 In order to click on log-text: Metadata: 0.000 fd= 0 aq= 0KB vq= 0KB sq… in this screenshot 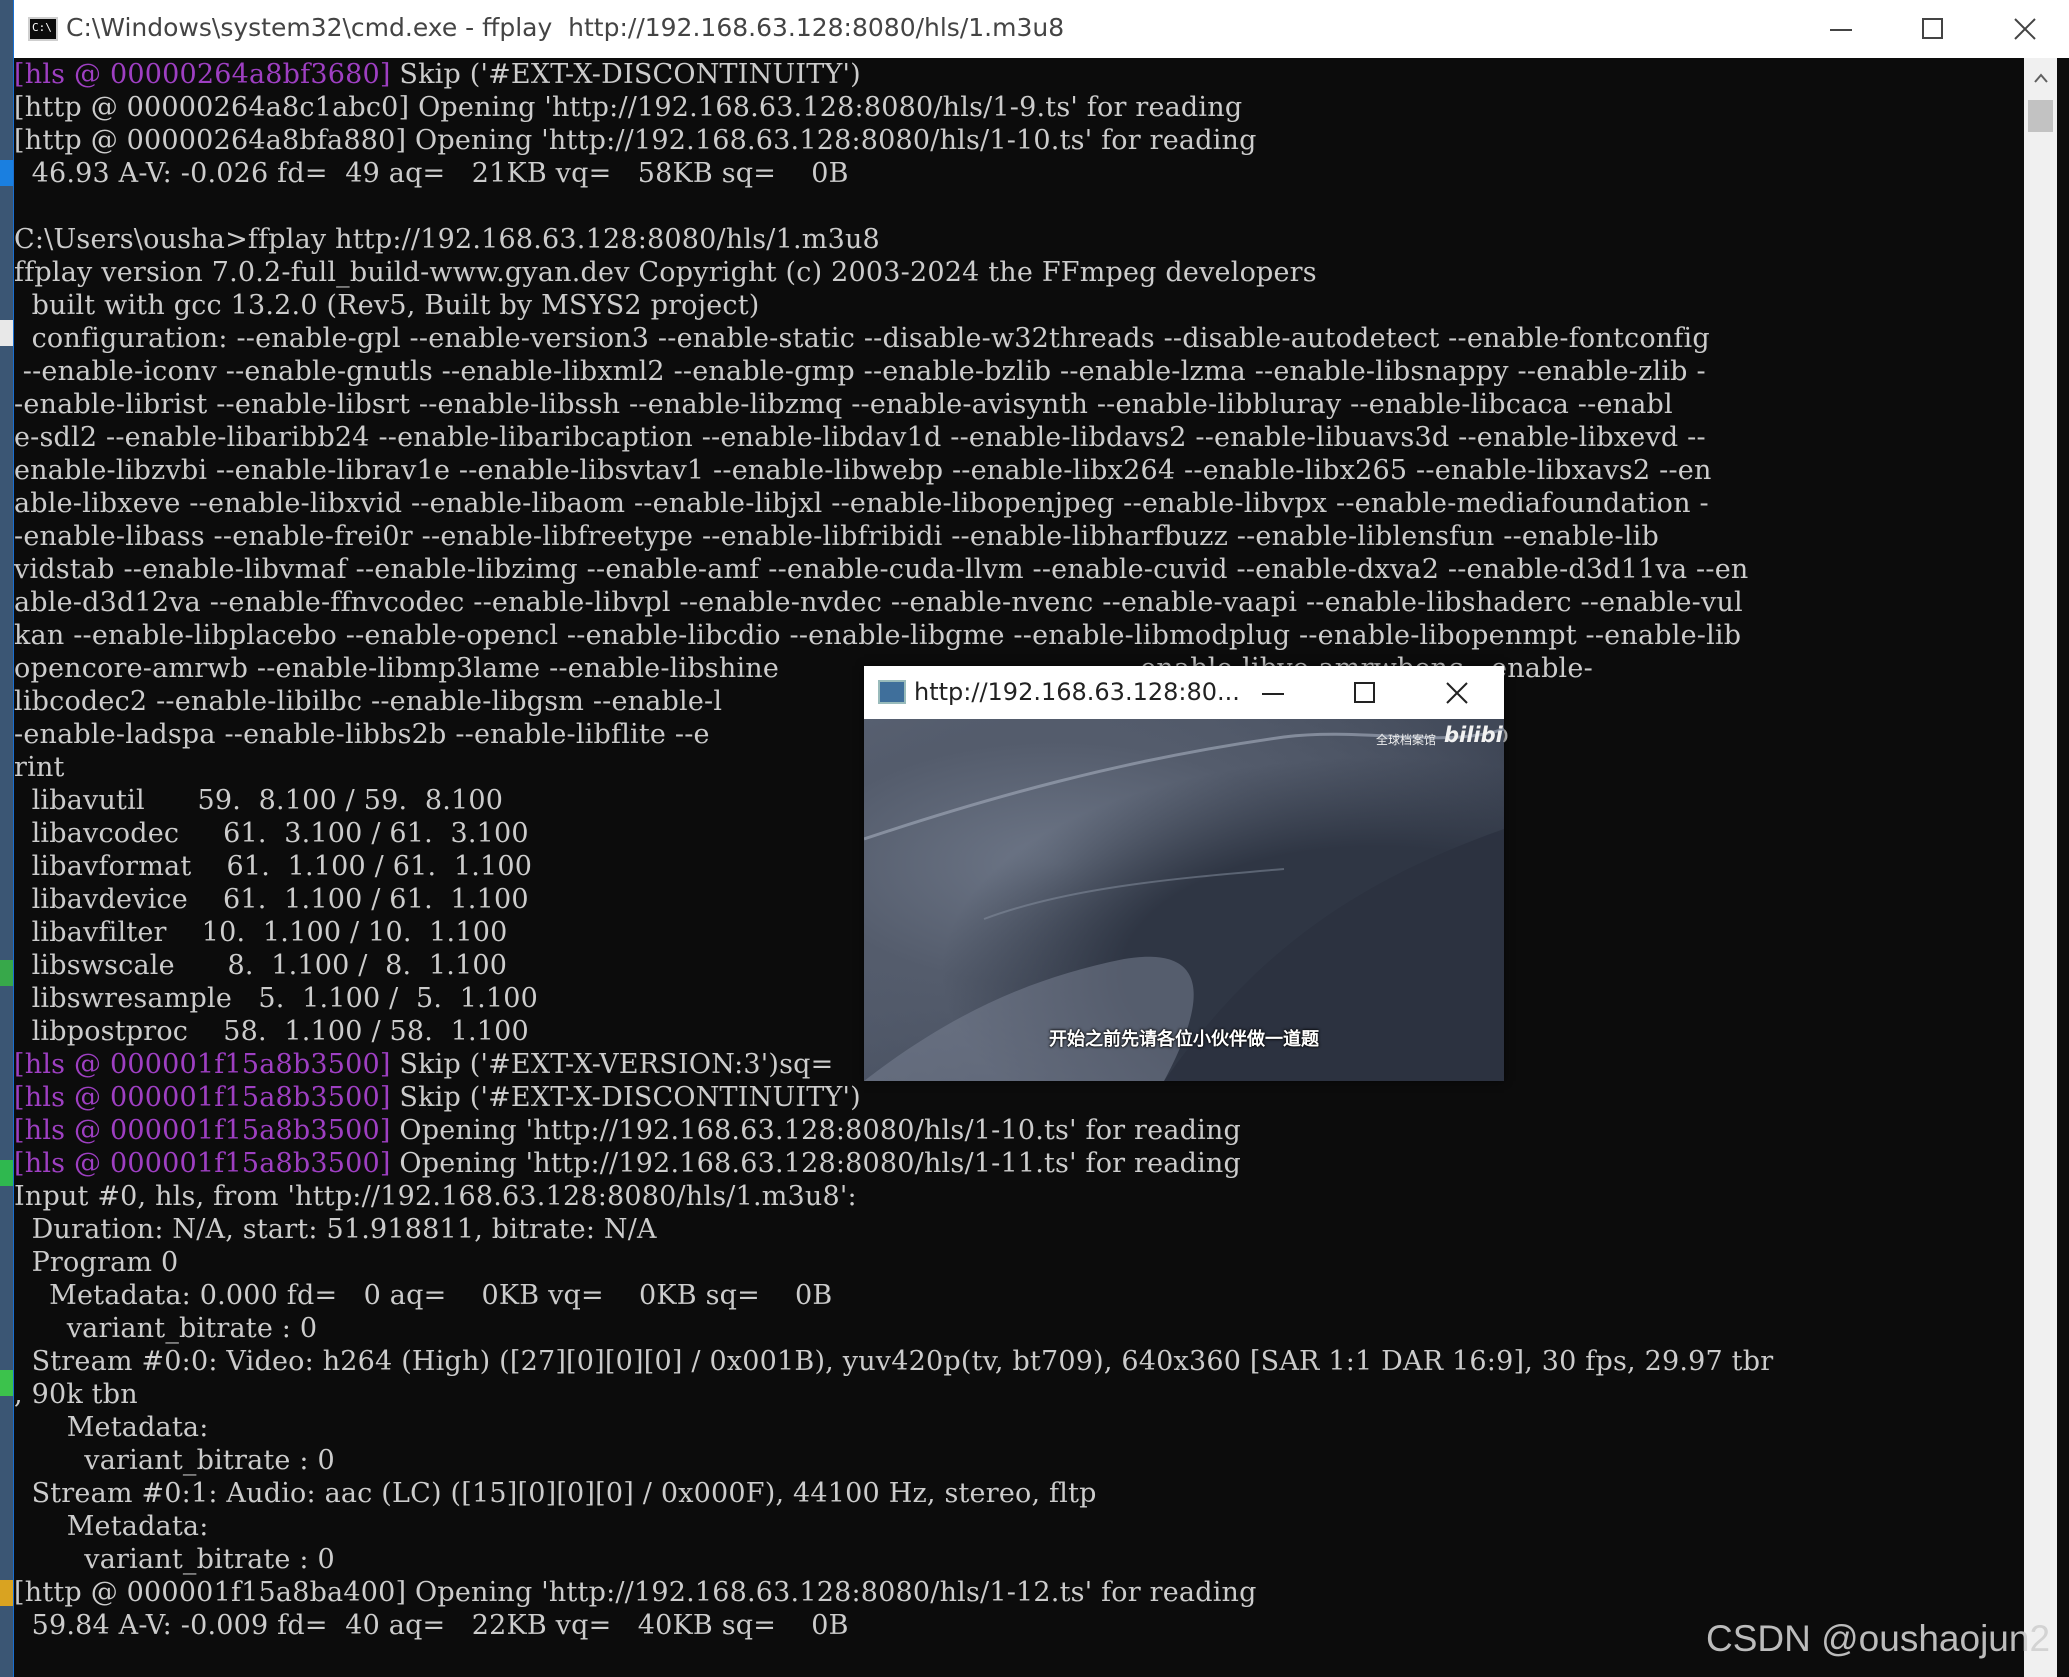, I will do `click(423, 1295)`.